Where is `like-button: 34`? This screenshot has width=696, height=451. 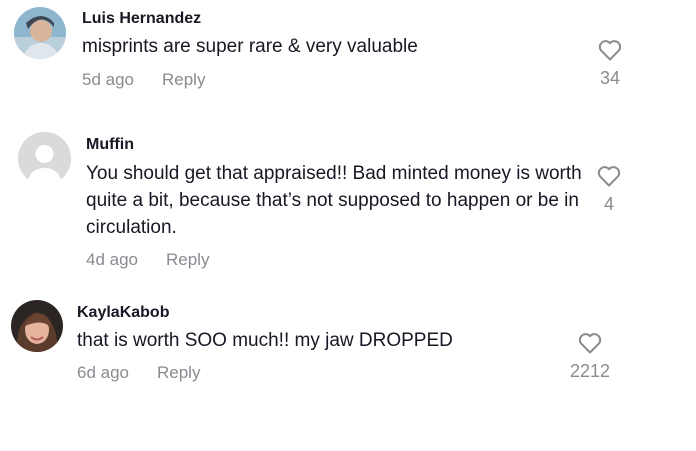 like-button: 34 is located at coordinates (610, 64).